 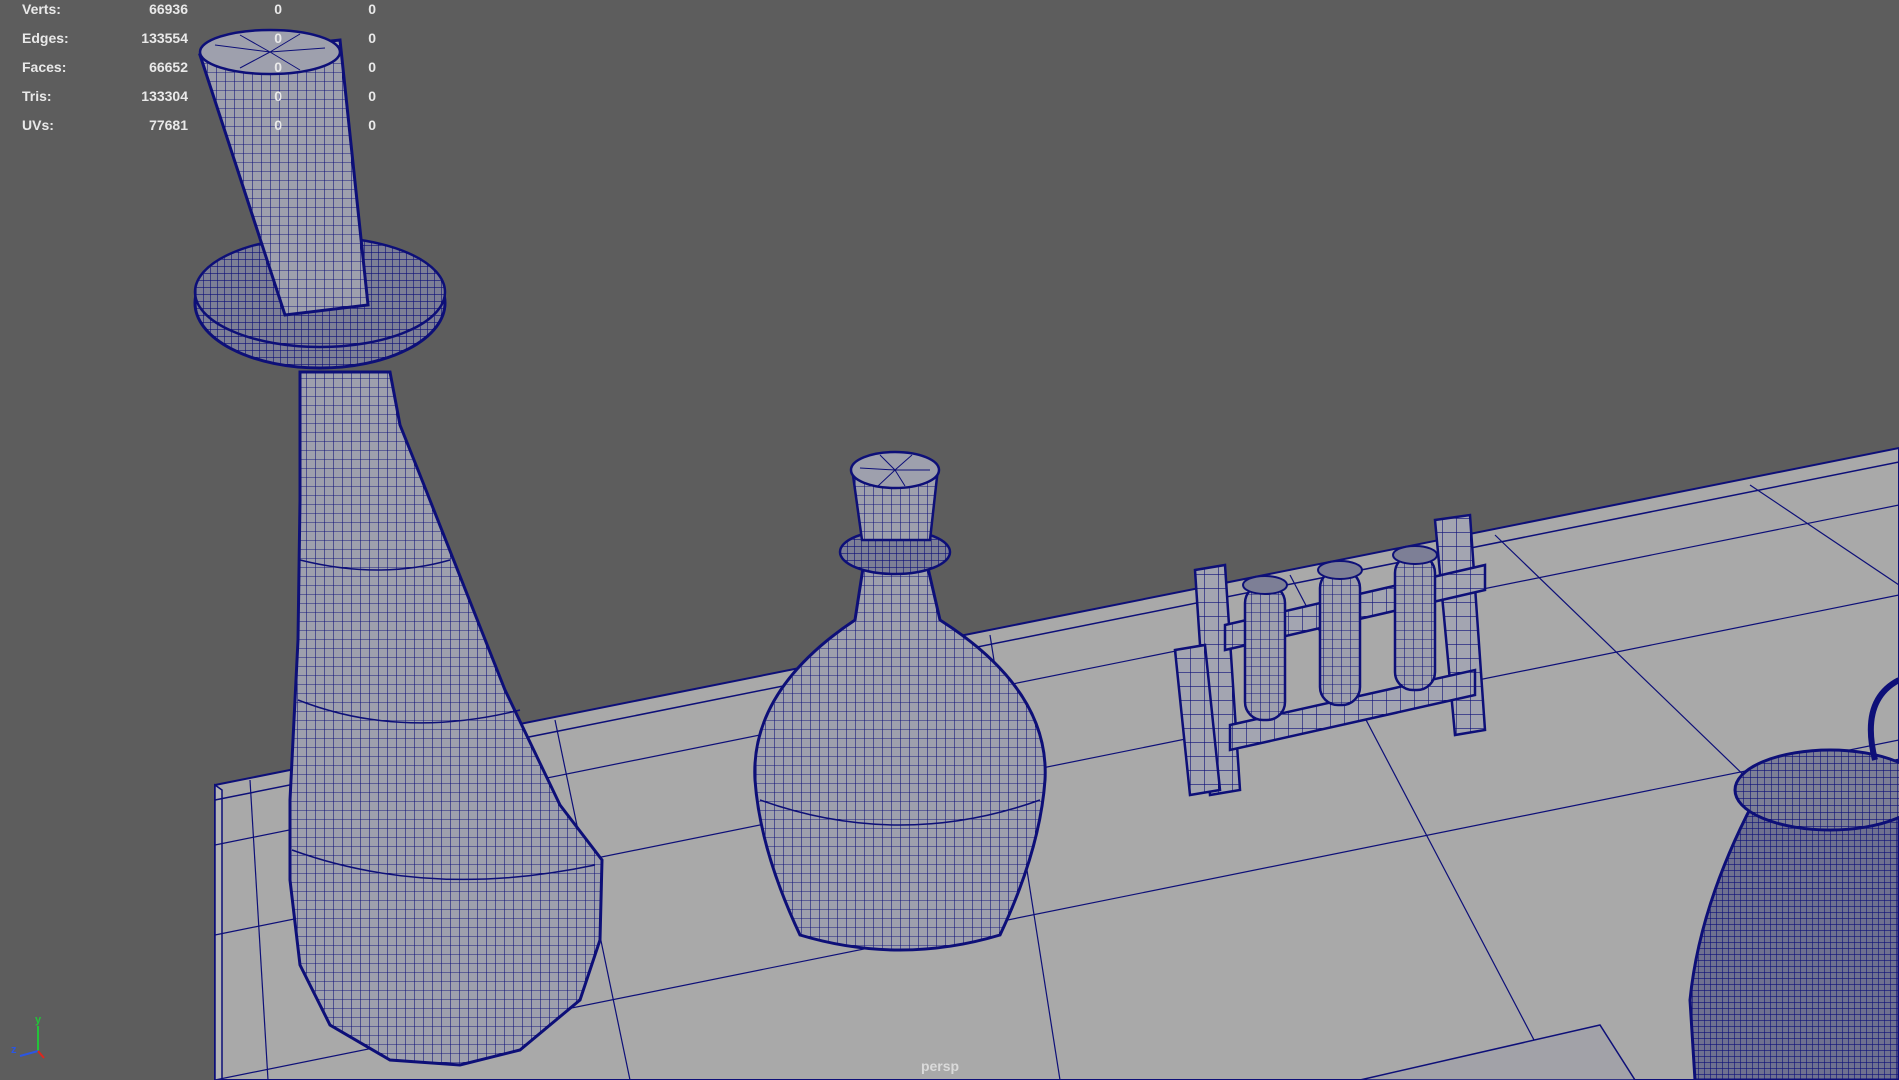 I want to click on stat-row-edges: Edges: 133554 0 0, so click(x=200, y=42).